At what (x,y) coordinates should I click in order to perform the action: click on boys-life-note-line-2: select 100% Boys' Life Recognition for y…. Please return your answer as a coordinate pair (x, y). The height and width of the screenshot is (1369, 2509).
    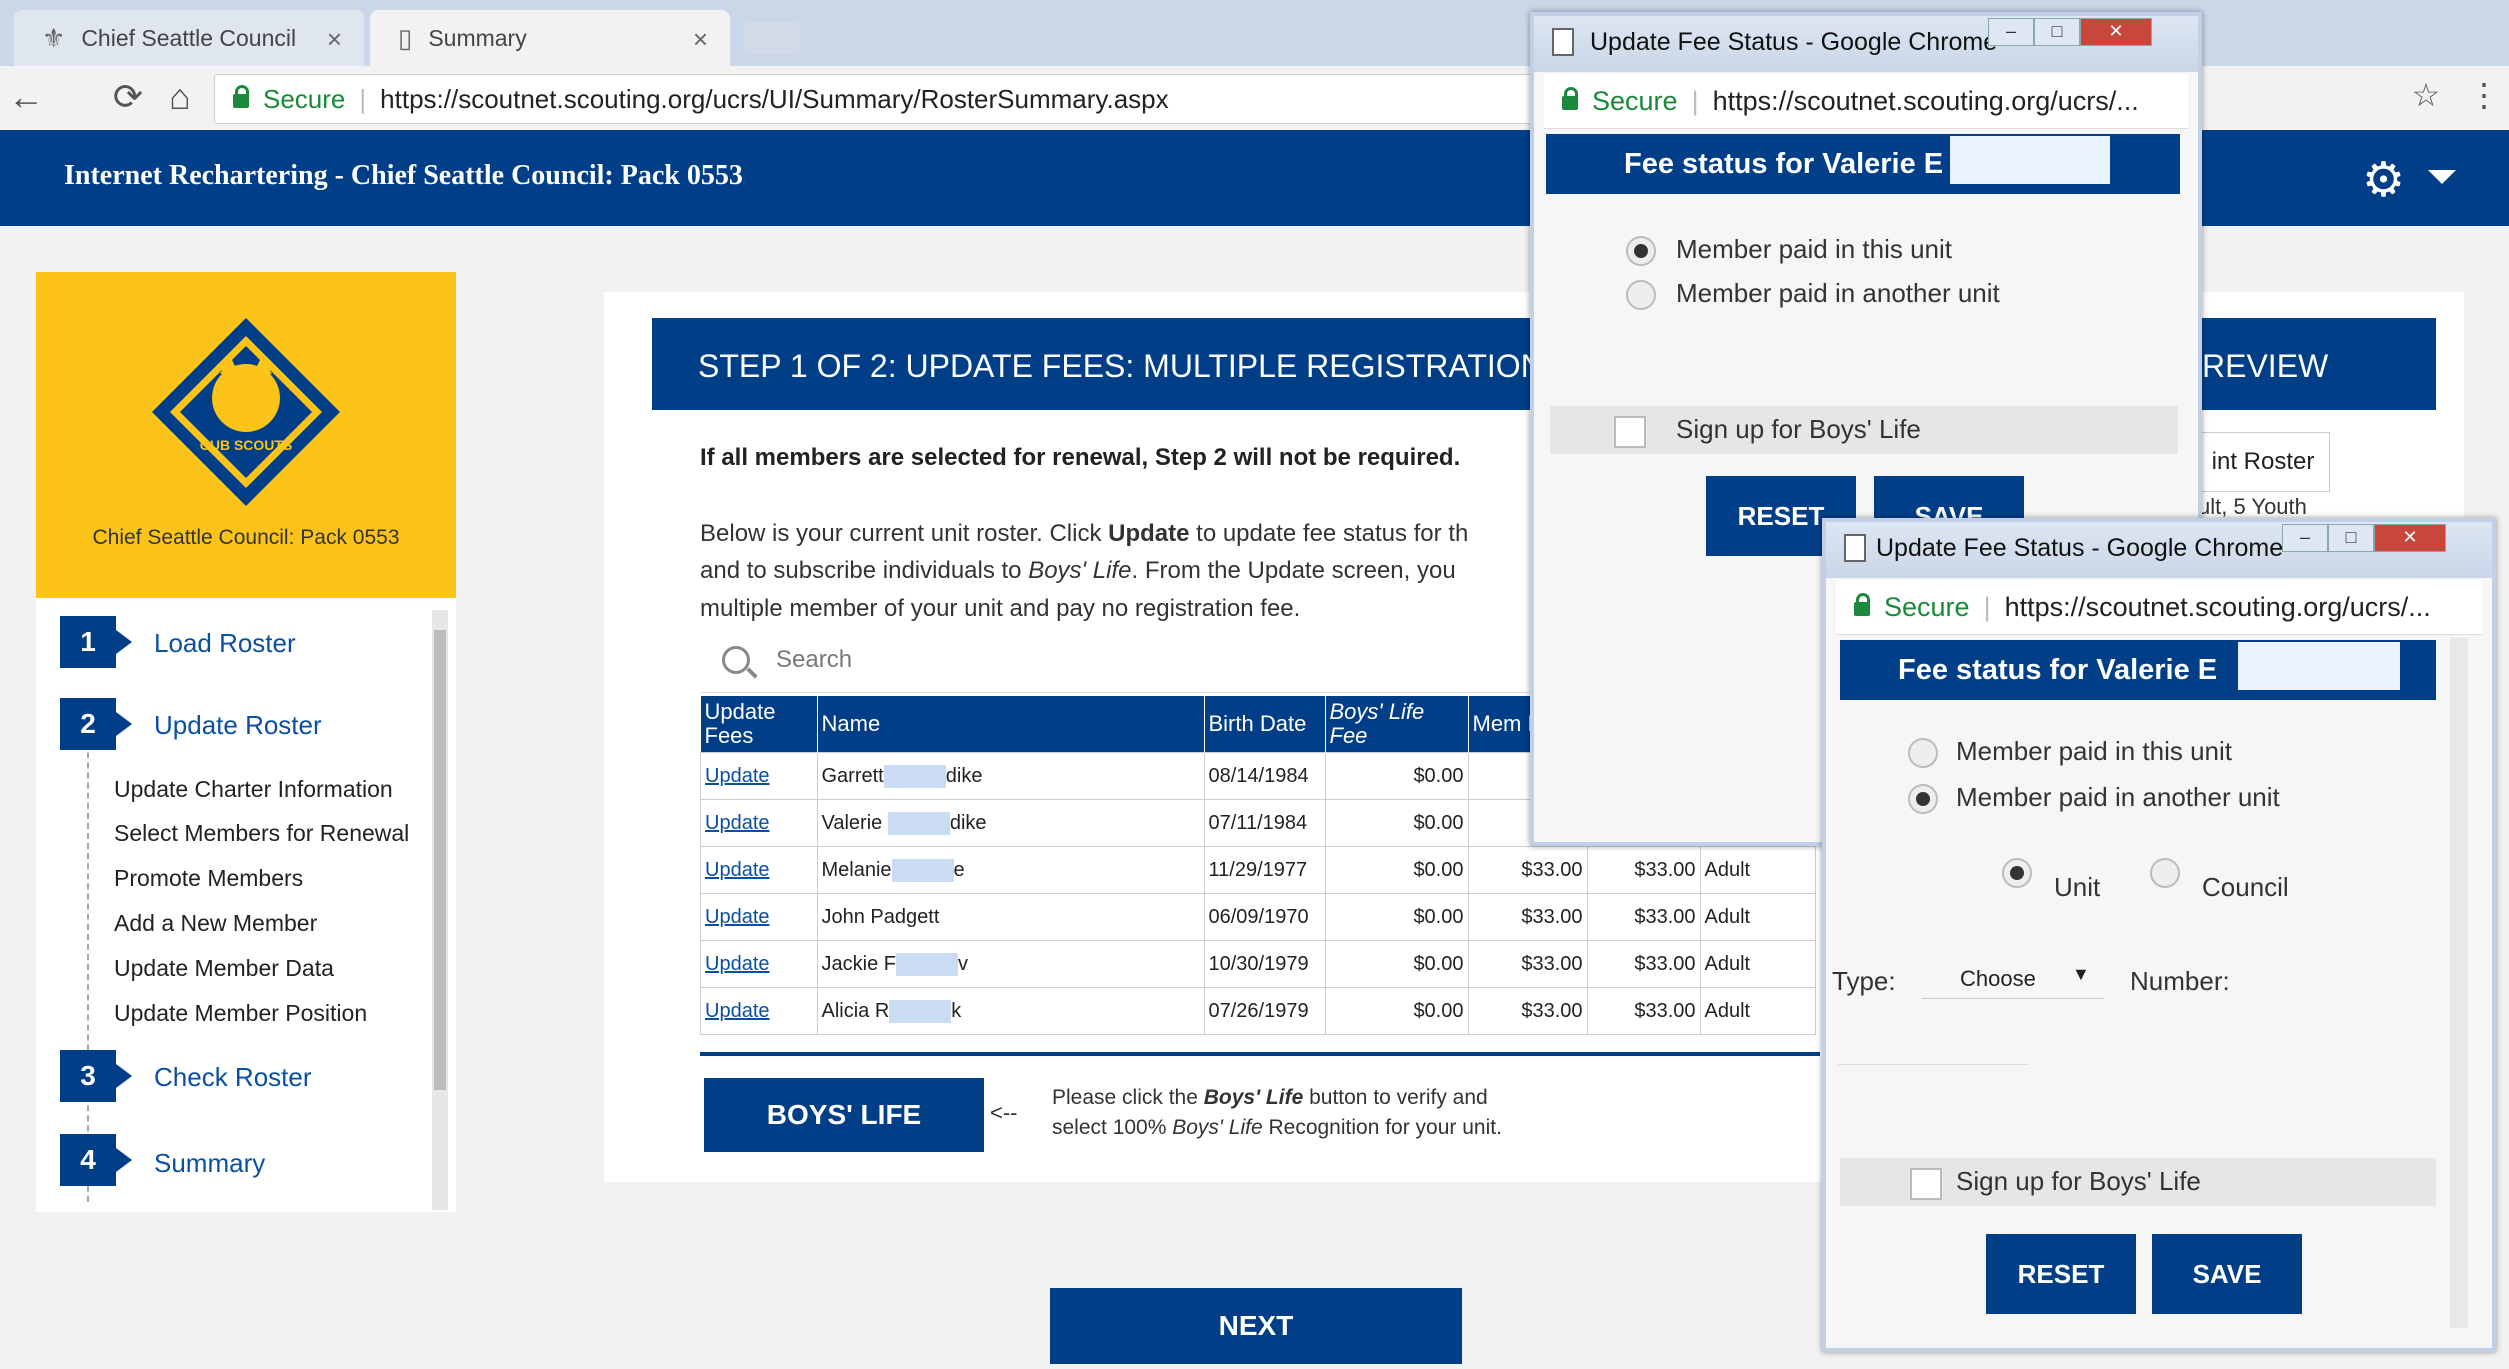
    Looking at the image, I should click on (1277, 1127).